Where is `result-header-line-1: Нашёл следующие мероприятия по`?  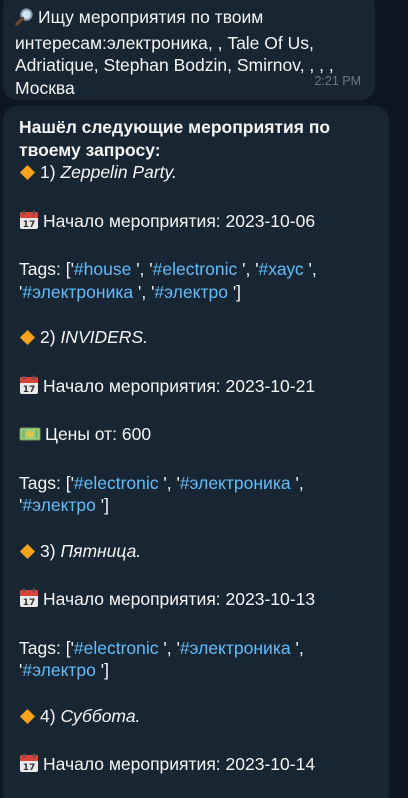
result-header-line-1: Нашёл следующие мероприятия по is located at coordinates (175, 127).